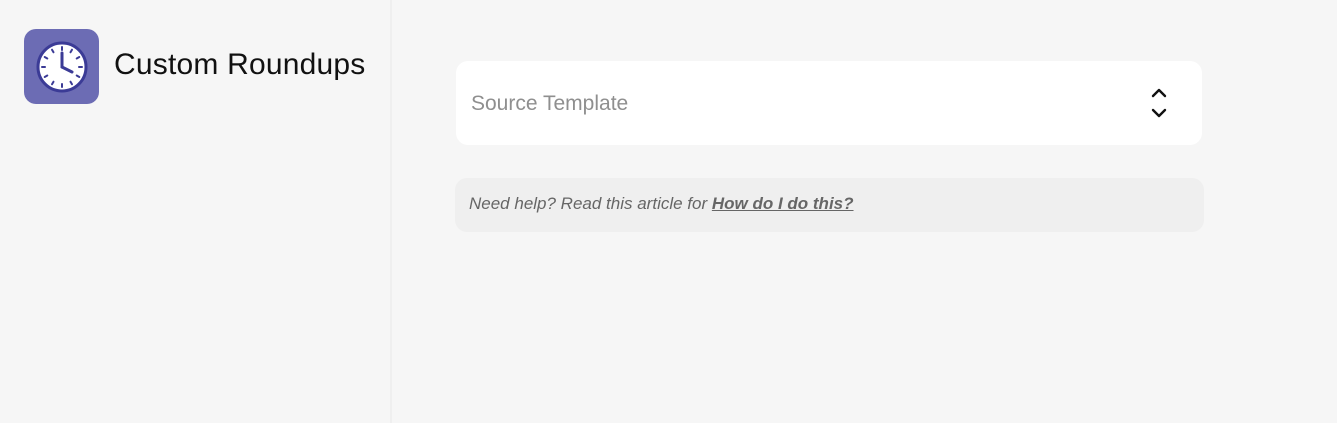 This screenshot has height=423, width=1337. I want to click on chevron-up-down-icon, so click(1159, 103).